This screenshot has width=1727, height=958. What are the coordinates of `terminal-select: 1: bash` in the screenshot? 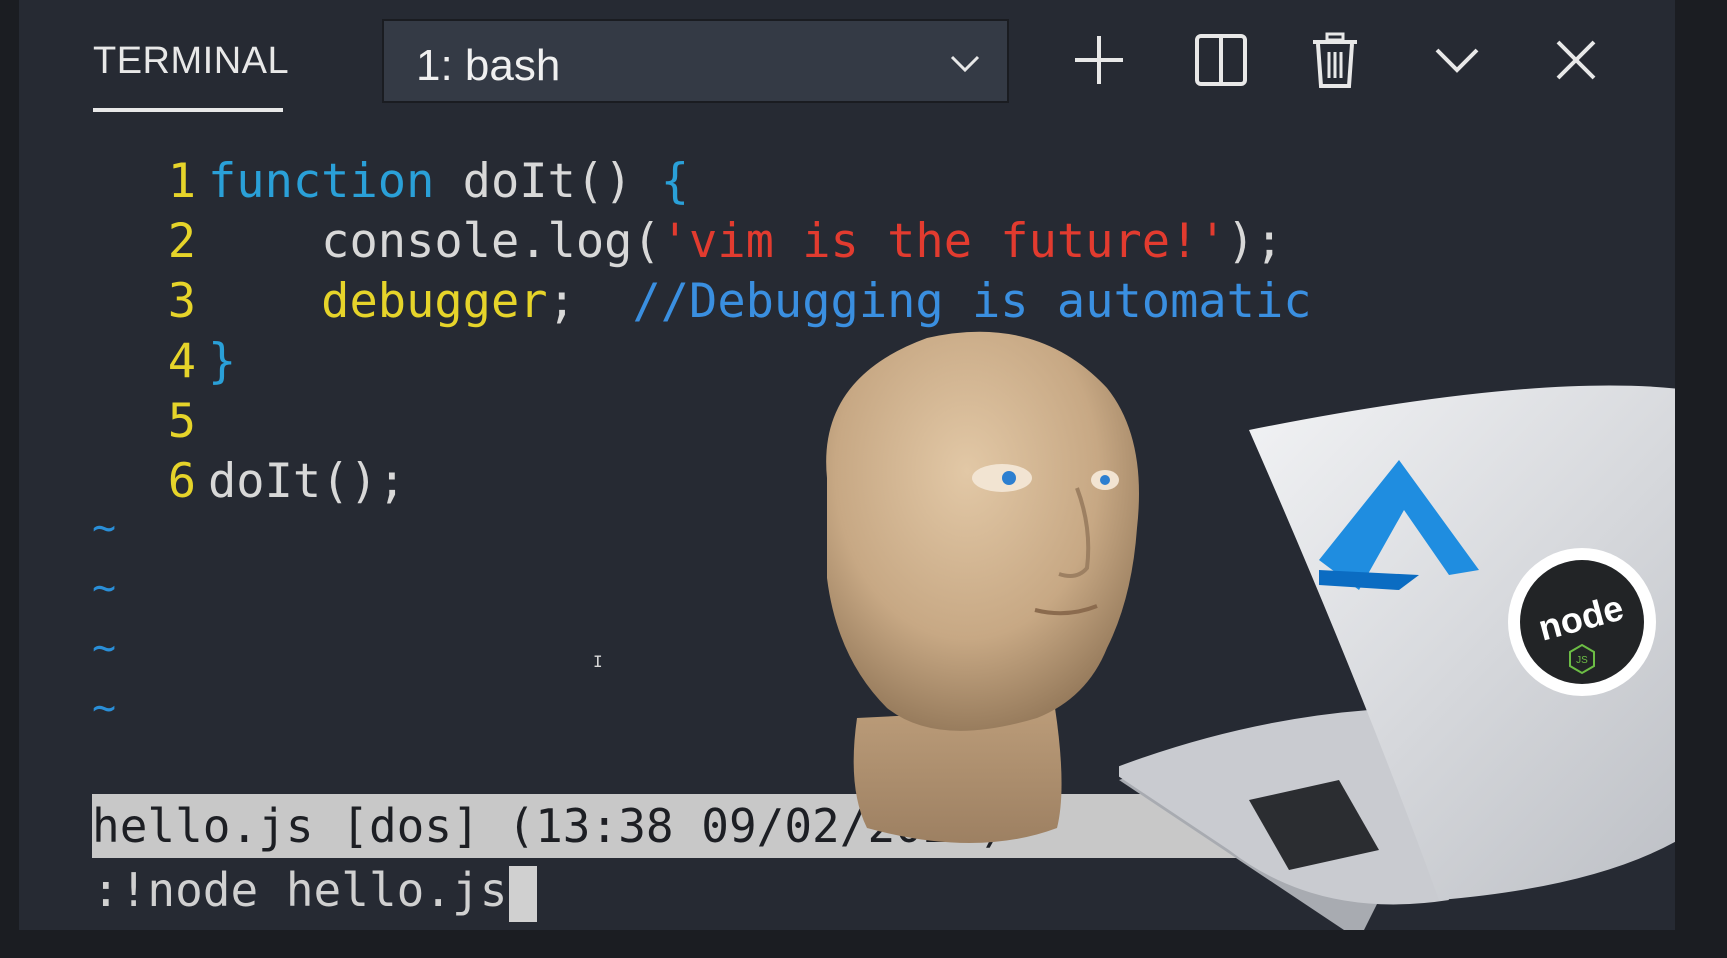 It's located at (695, 61).